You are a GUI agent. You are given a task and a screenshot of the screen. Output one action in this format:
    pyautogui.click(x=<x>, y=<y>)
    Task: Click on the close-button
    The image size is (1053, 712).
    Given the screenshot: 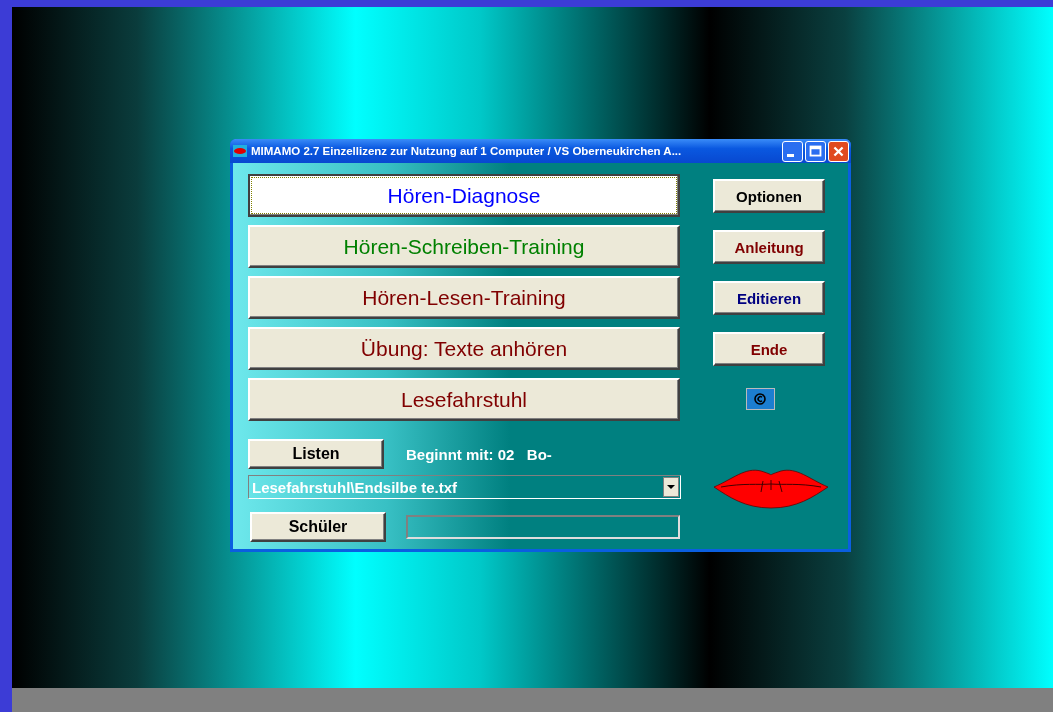 What is the action you would take?
    pyautogui.click(x=838, y=151)
    